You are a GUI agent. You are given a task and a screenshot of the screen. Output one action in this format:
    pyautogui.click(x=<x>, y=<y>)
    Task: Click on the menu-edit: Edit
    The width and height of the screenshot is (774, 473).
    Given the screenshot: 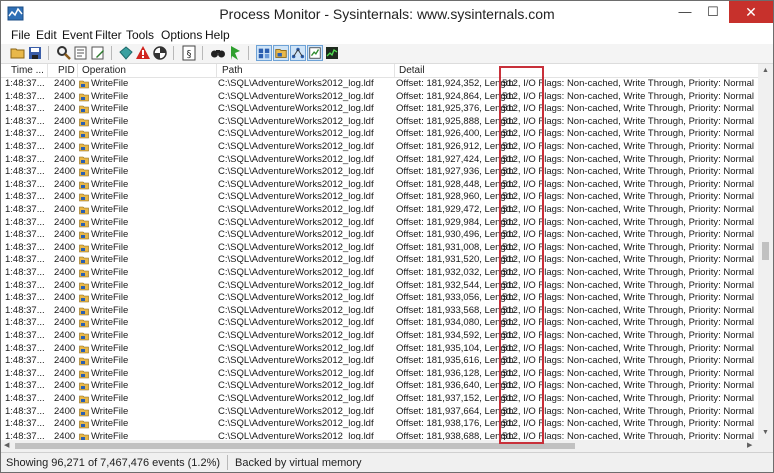 What is the action you would take?
    pyautogui.click(x=46, y=35)
    